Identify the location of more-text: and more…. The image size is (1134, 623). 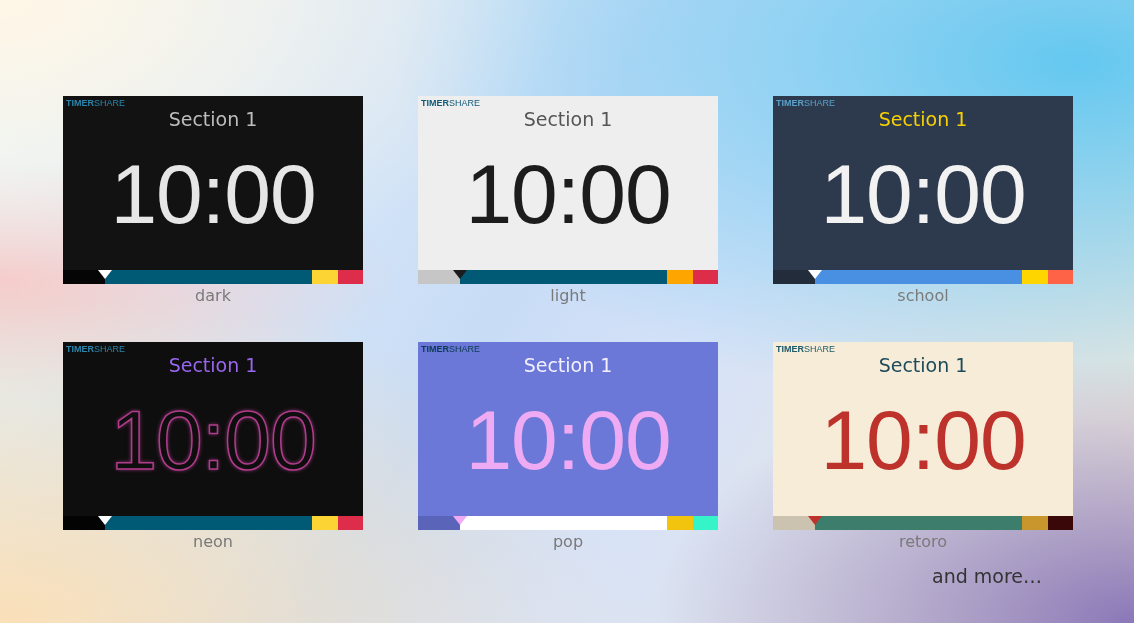
(987, 576).